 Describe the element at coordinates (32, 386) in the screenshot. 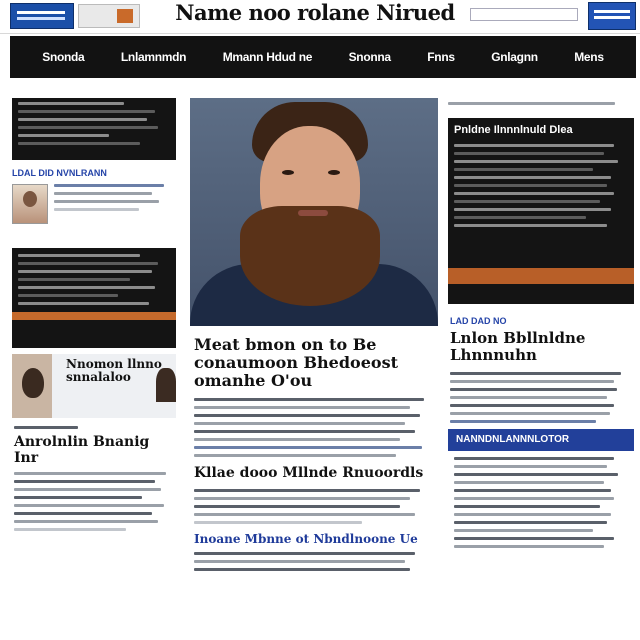

I see `bearded-man-photo` at that location.